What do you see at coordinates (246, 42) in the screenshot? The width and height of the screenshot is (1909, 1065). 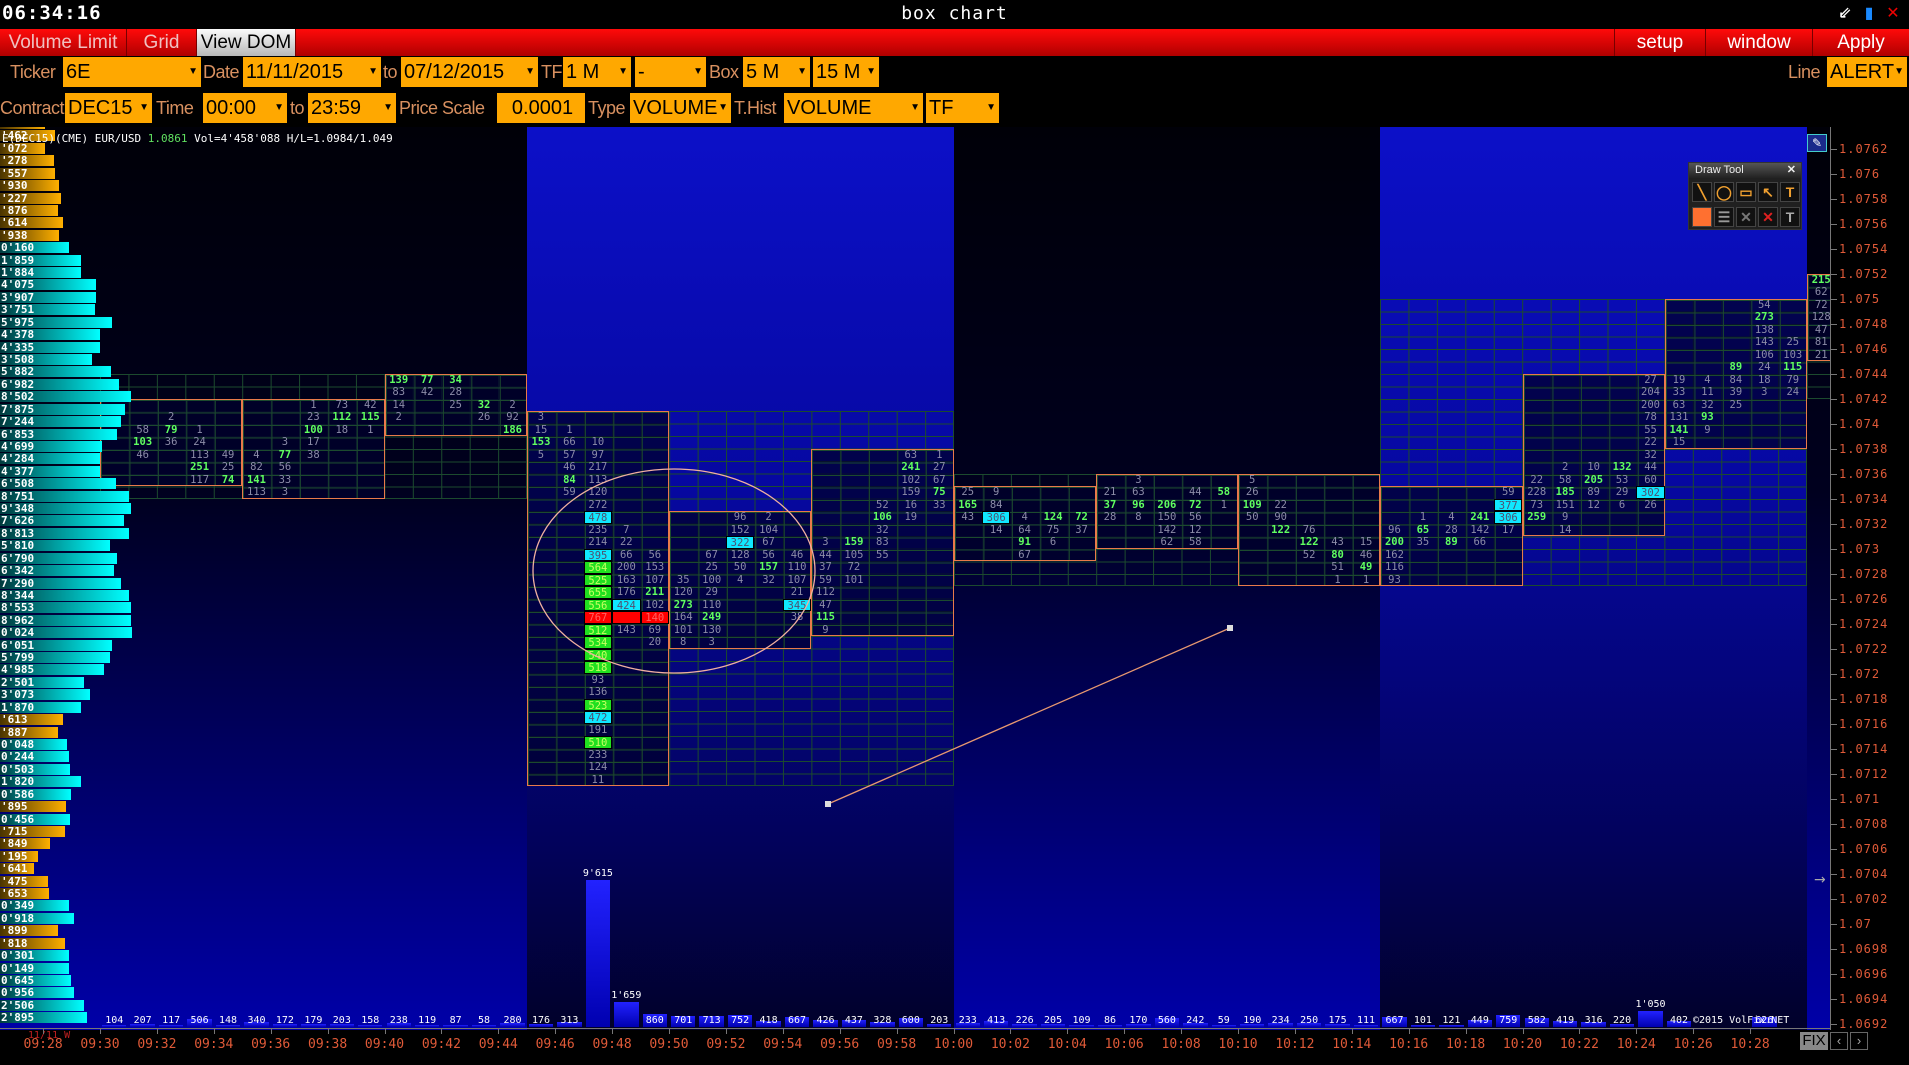 I see `view-dom-button: View DOM` at bounding box center [246, 42].